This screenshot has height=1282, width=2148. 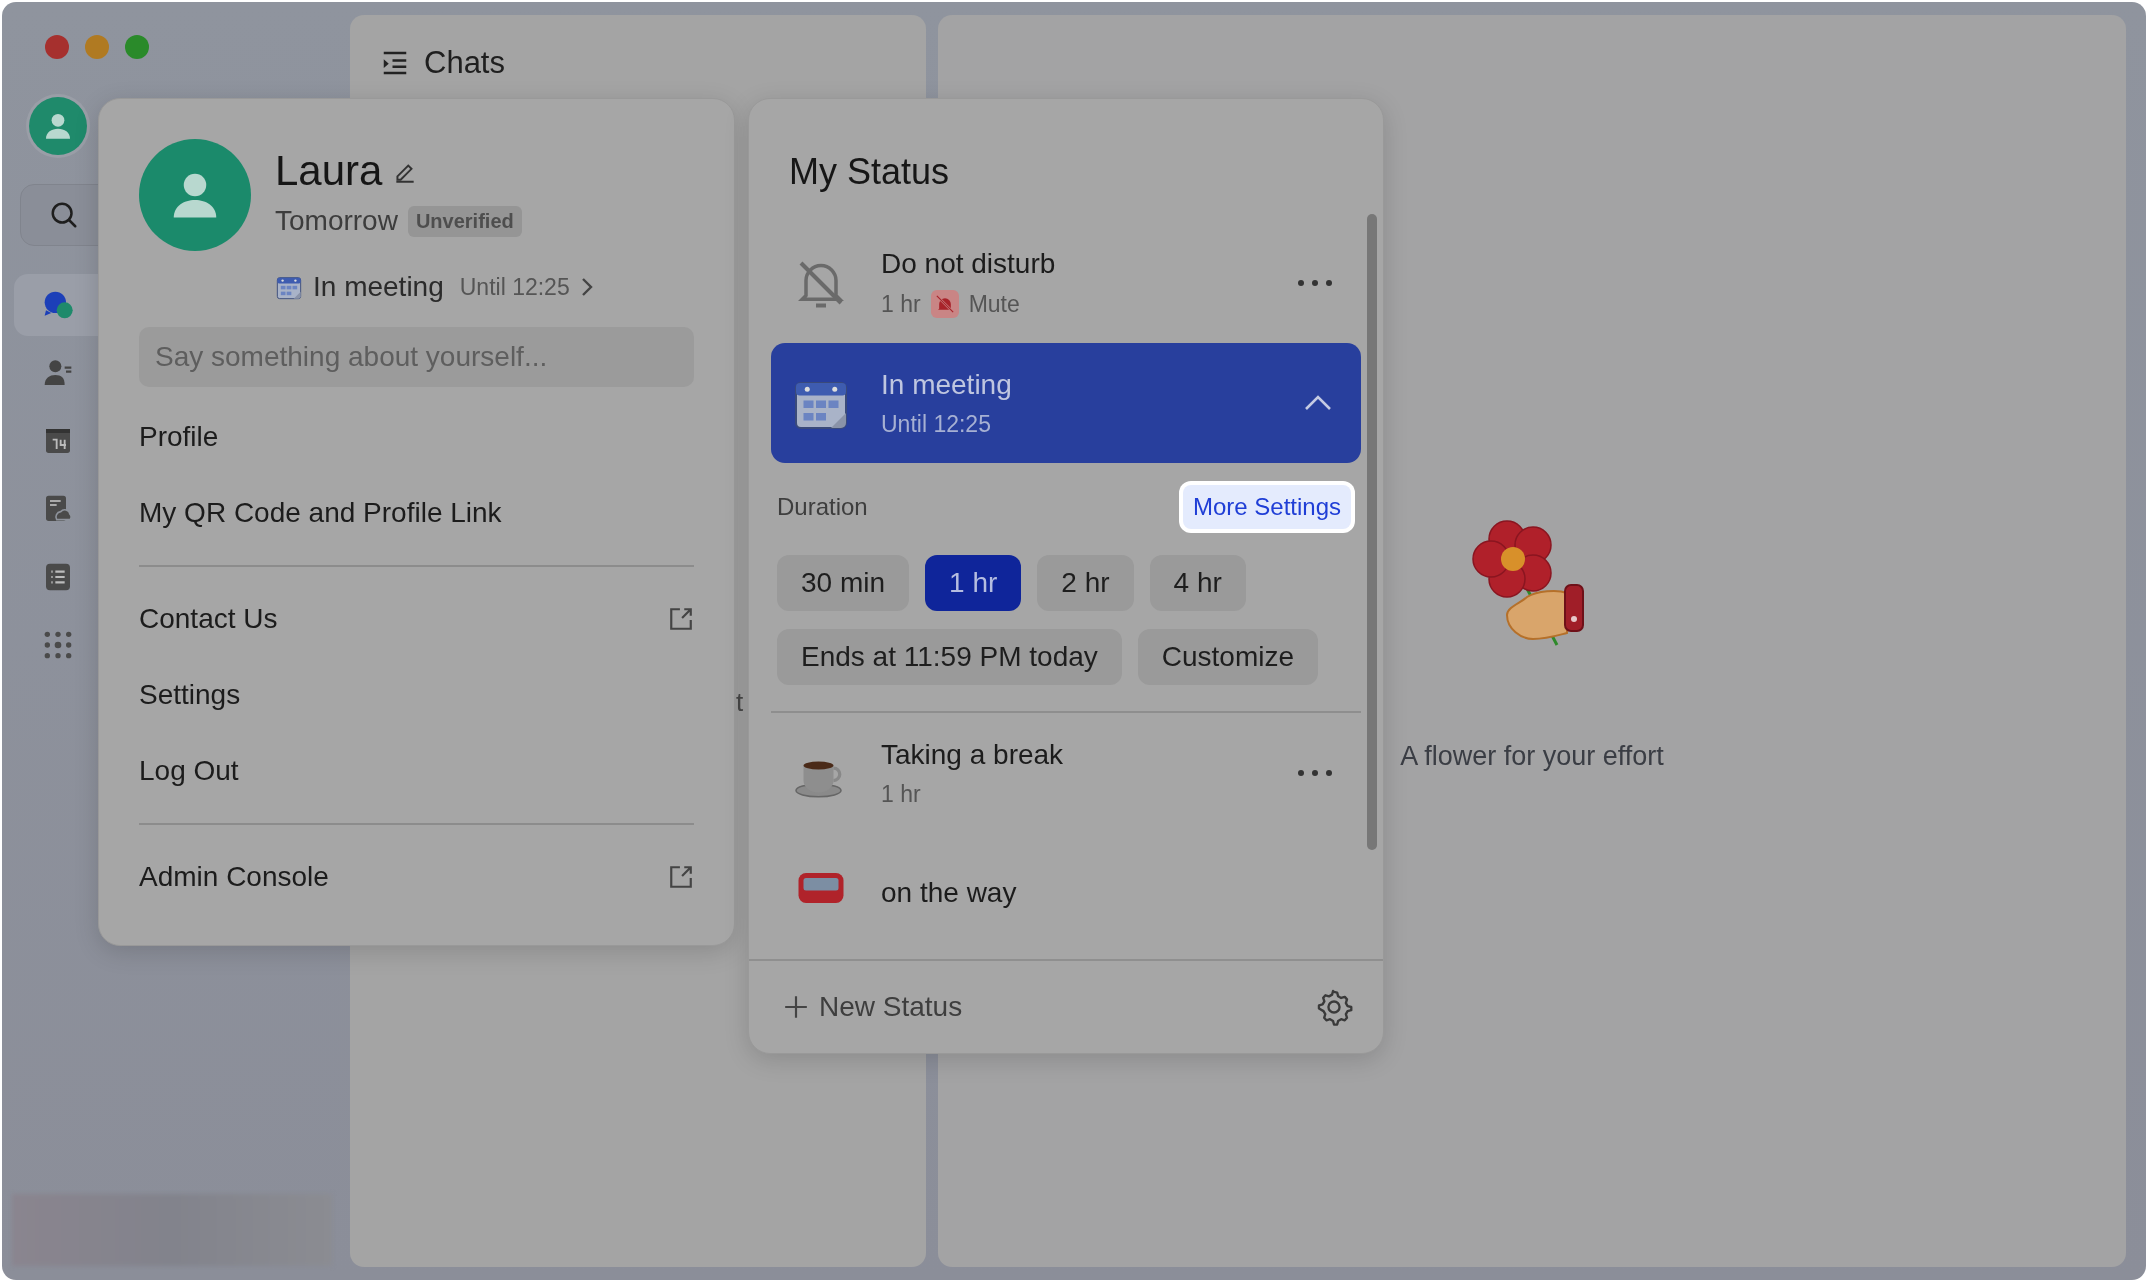 What do you see at coordinates (514, 287) in the screenshot?
I see `status-until: Until 12:25` at bounding box center [514, 287].